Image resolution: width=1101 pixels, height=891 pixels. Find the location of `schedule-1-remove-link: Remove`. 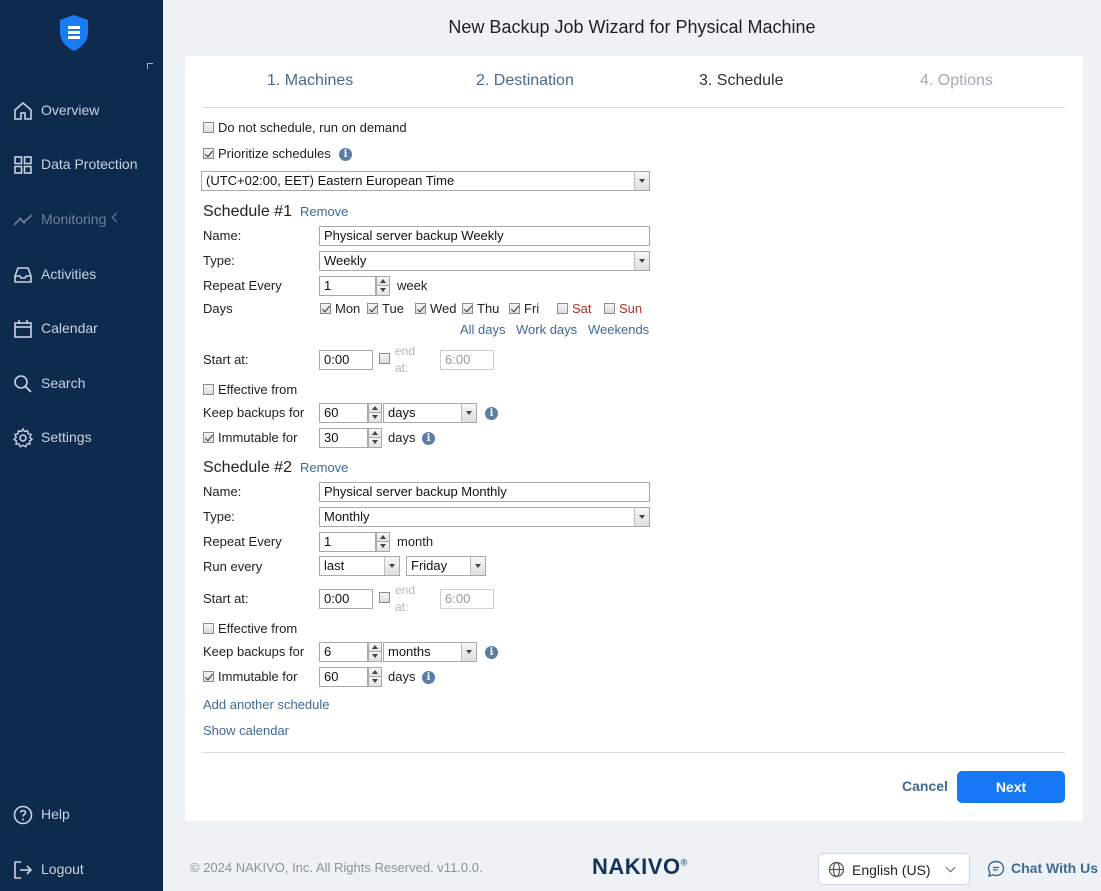

schedule-1-remove-link: Remove is located at coordinates (324, 211).